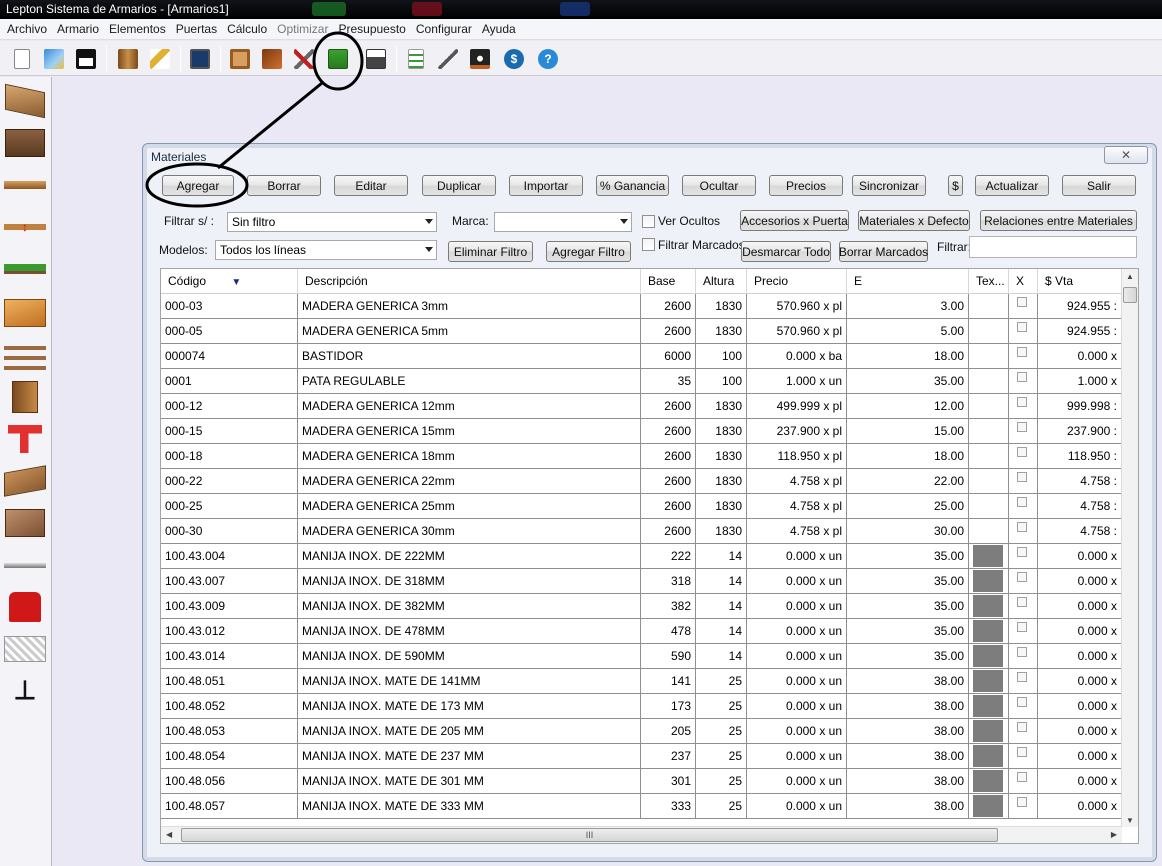  What do you see at coordinates (376, 59) in the screenshot?
I see `print-icon` at bounding box center [376, 59].